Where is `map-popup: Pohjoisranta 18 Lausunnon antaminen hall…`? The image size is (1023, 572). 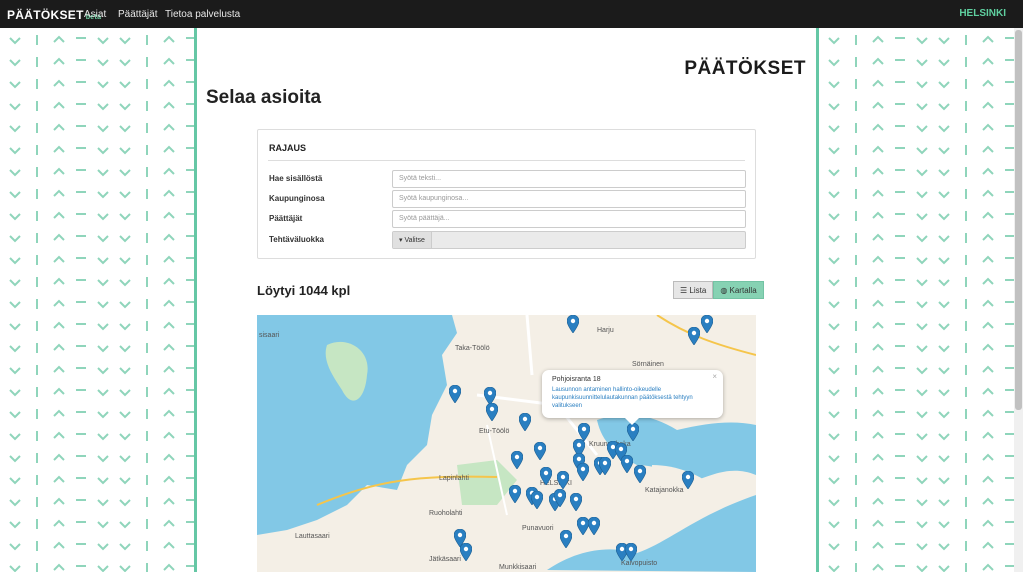 map-popup: Pohjoisranta 18 Lausunnon antaminen hall… is located at coordinates (632, 397).